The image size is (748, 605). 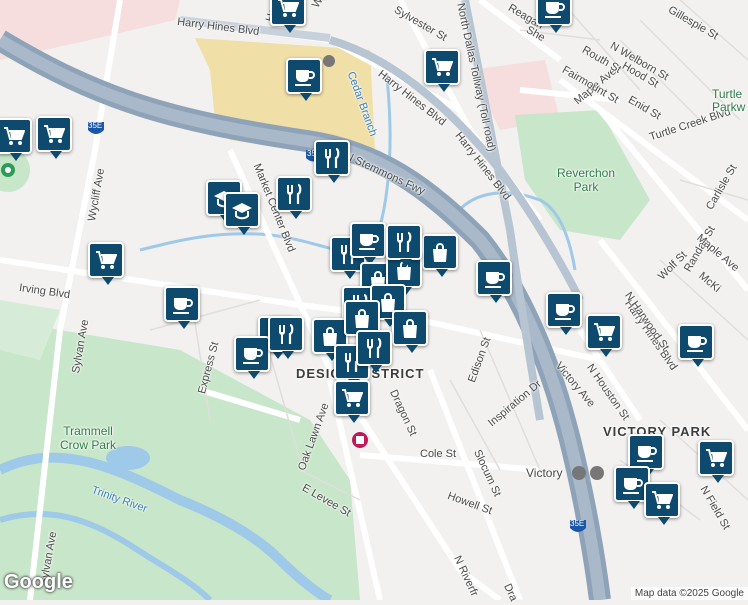 What do you see at coordinates (438, 454) in the screenshot?
I see `label-cole-st: Cole St` at bounding box center [438, 454].